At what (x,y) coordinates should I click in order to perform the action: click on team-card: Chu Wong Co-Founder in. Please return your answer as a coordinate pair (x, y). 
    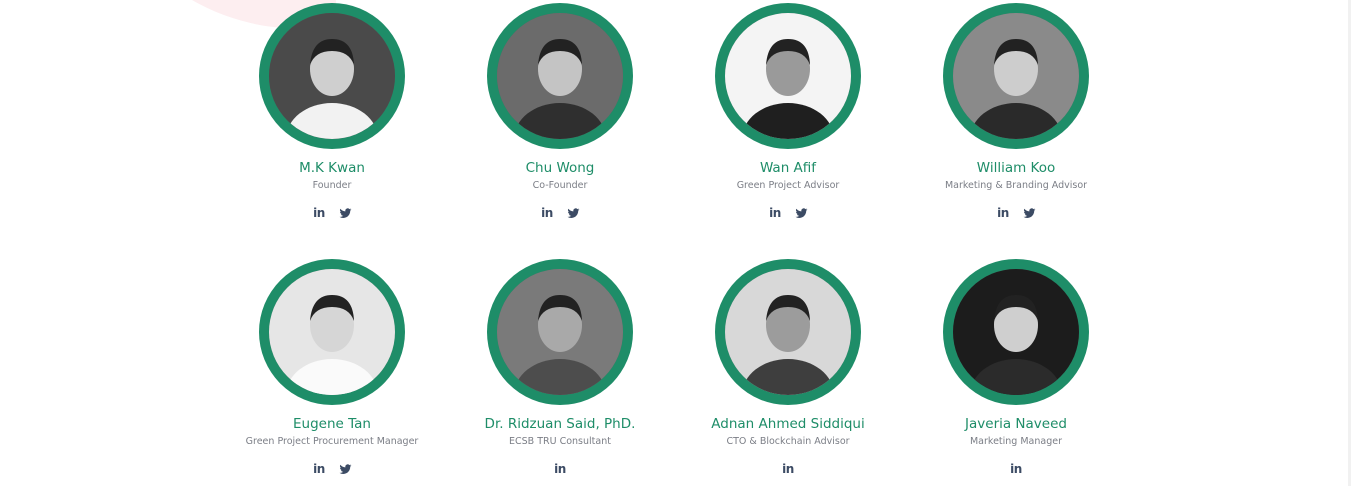
    Looking at the image, I should click on (560, 112).